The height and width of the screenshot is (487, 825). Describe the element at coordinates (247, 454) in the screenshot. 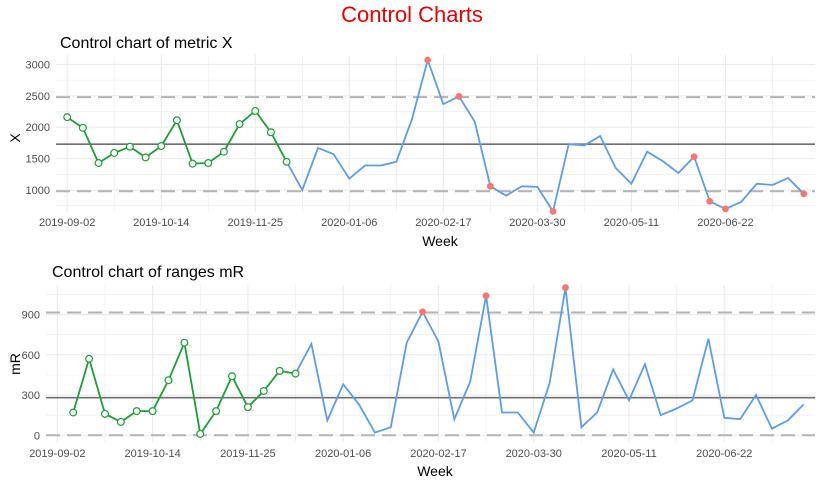

I see `ranges-mr-x-tick-label: 2019-11-25` at that location.